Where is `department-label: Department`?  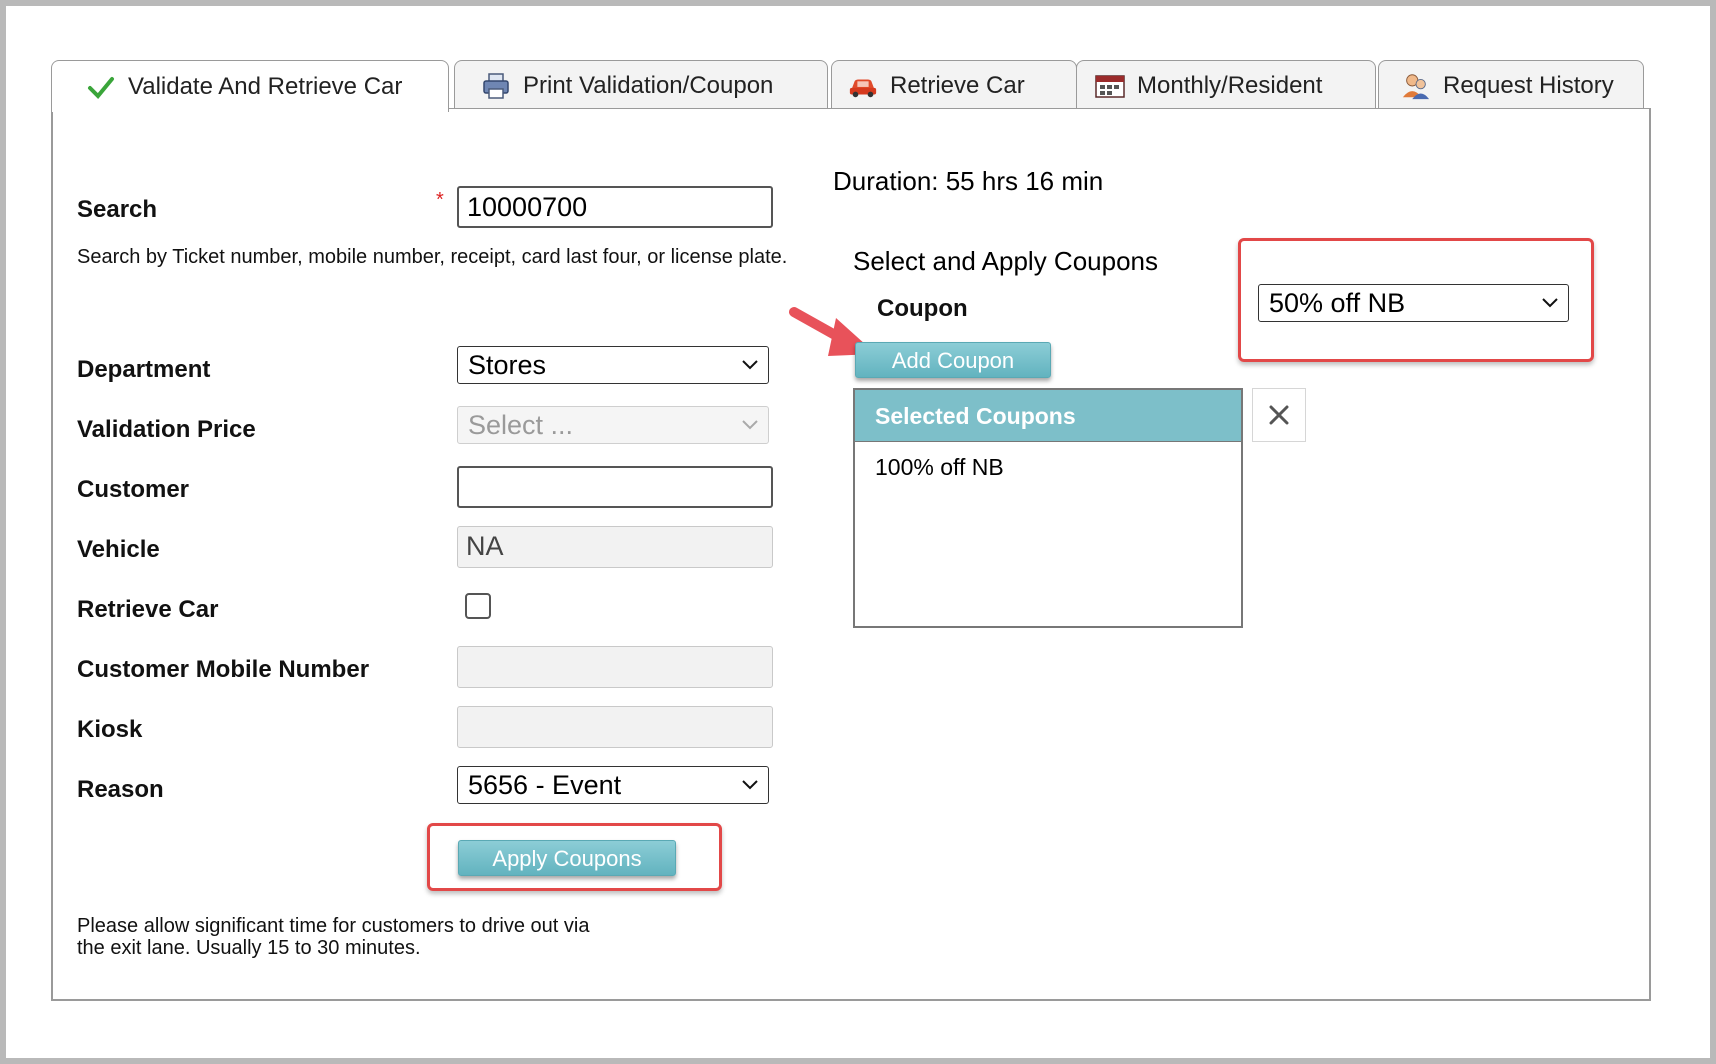
department-label: Department is located at coordinates (144, 369).